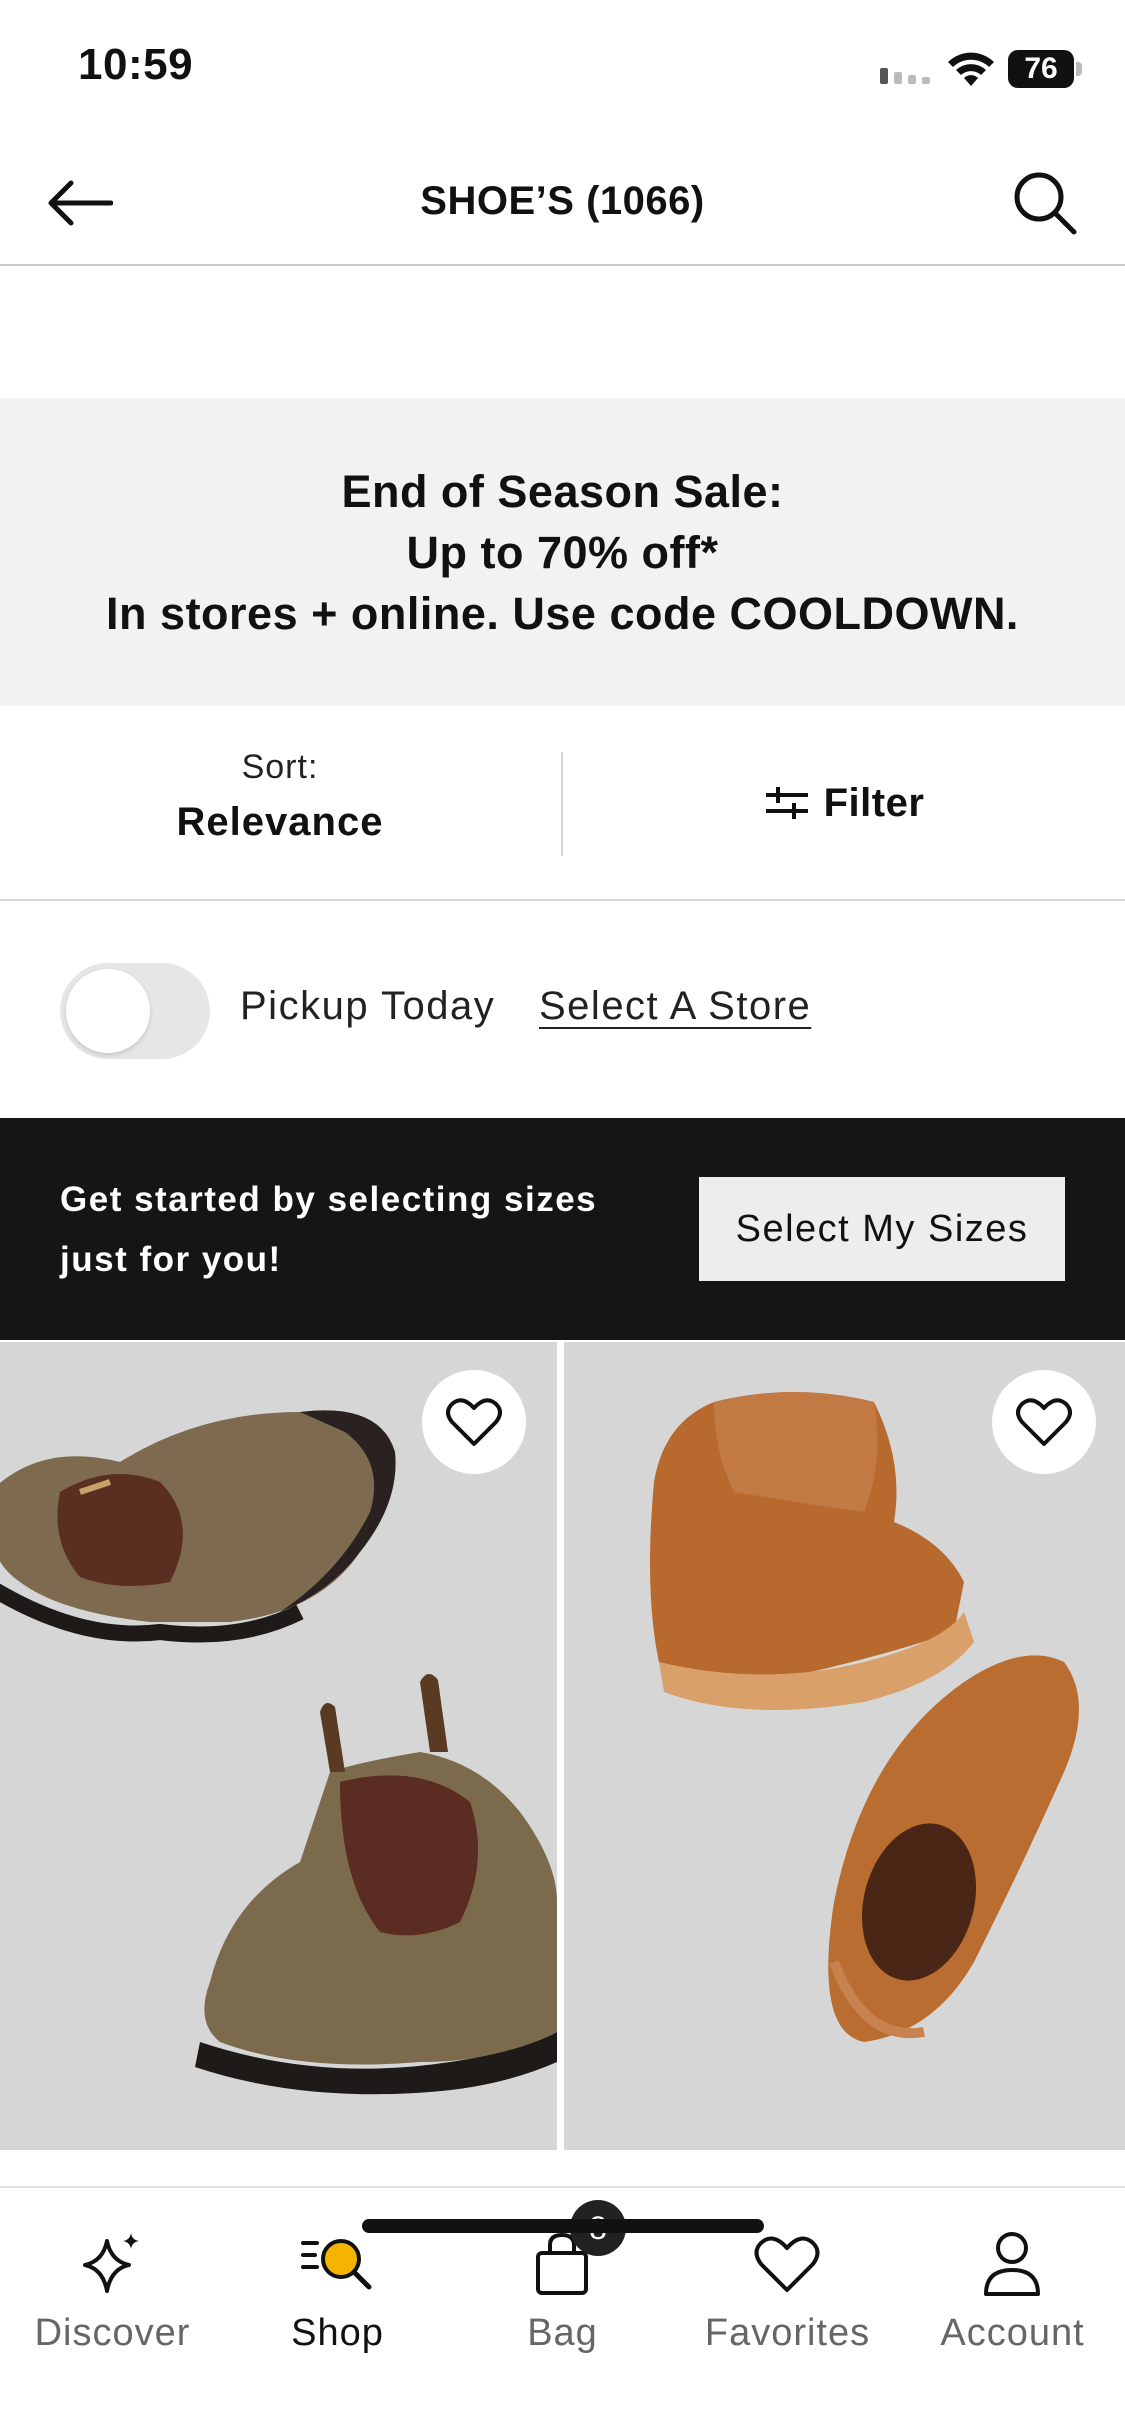 The image size is (1125, 2436). I want to click on pickup-row: Pickup Today Select A Store, so click(562, 1010).